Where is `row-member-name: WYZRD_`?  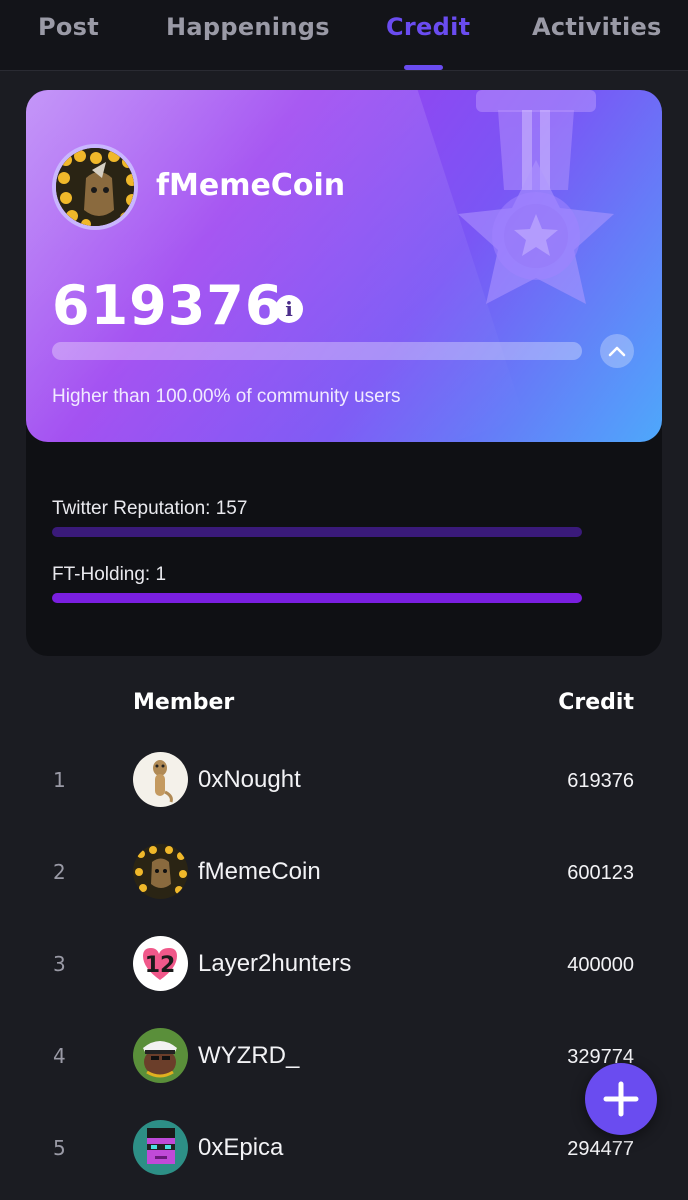 row-member-name: WYZRD_ is located at coordinates (249, 1055).